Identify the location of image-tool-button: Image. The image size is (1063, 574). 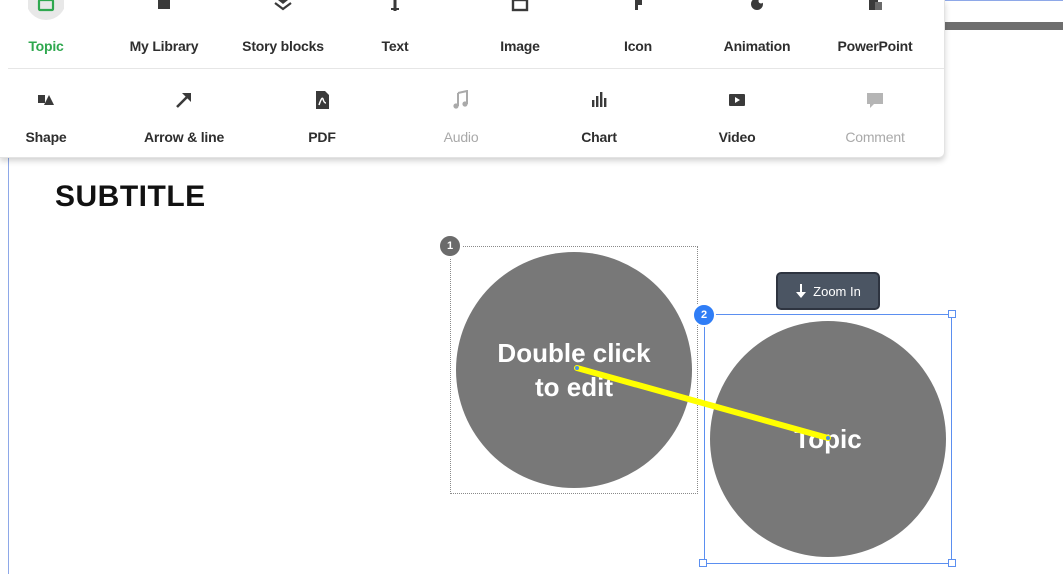
(520, 30).